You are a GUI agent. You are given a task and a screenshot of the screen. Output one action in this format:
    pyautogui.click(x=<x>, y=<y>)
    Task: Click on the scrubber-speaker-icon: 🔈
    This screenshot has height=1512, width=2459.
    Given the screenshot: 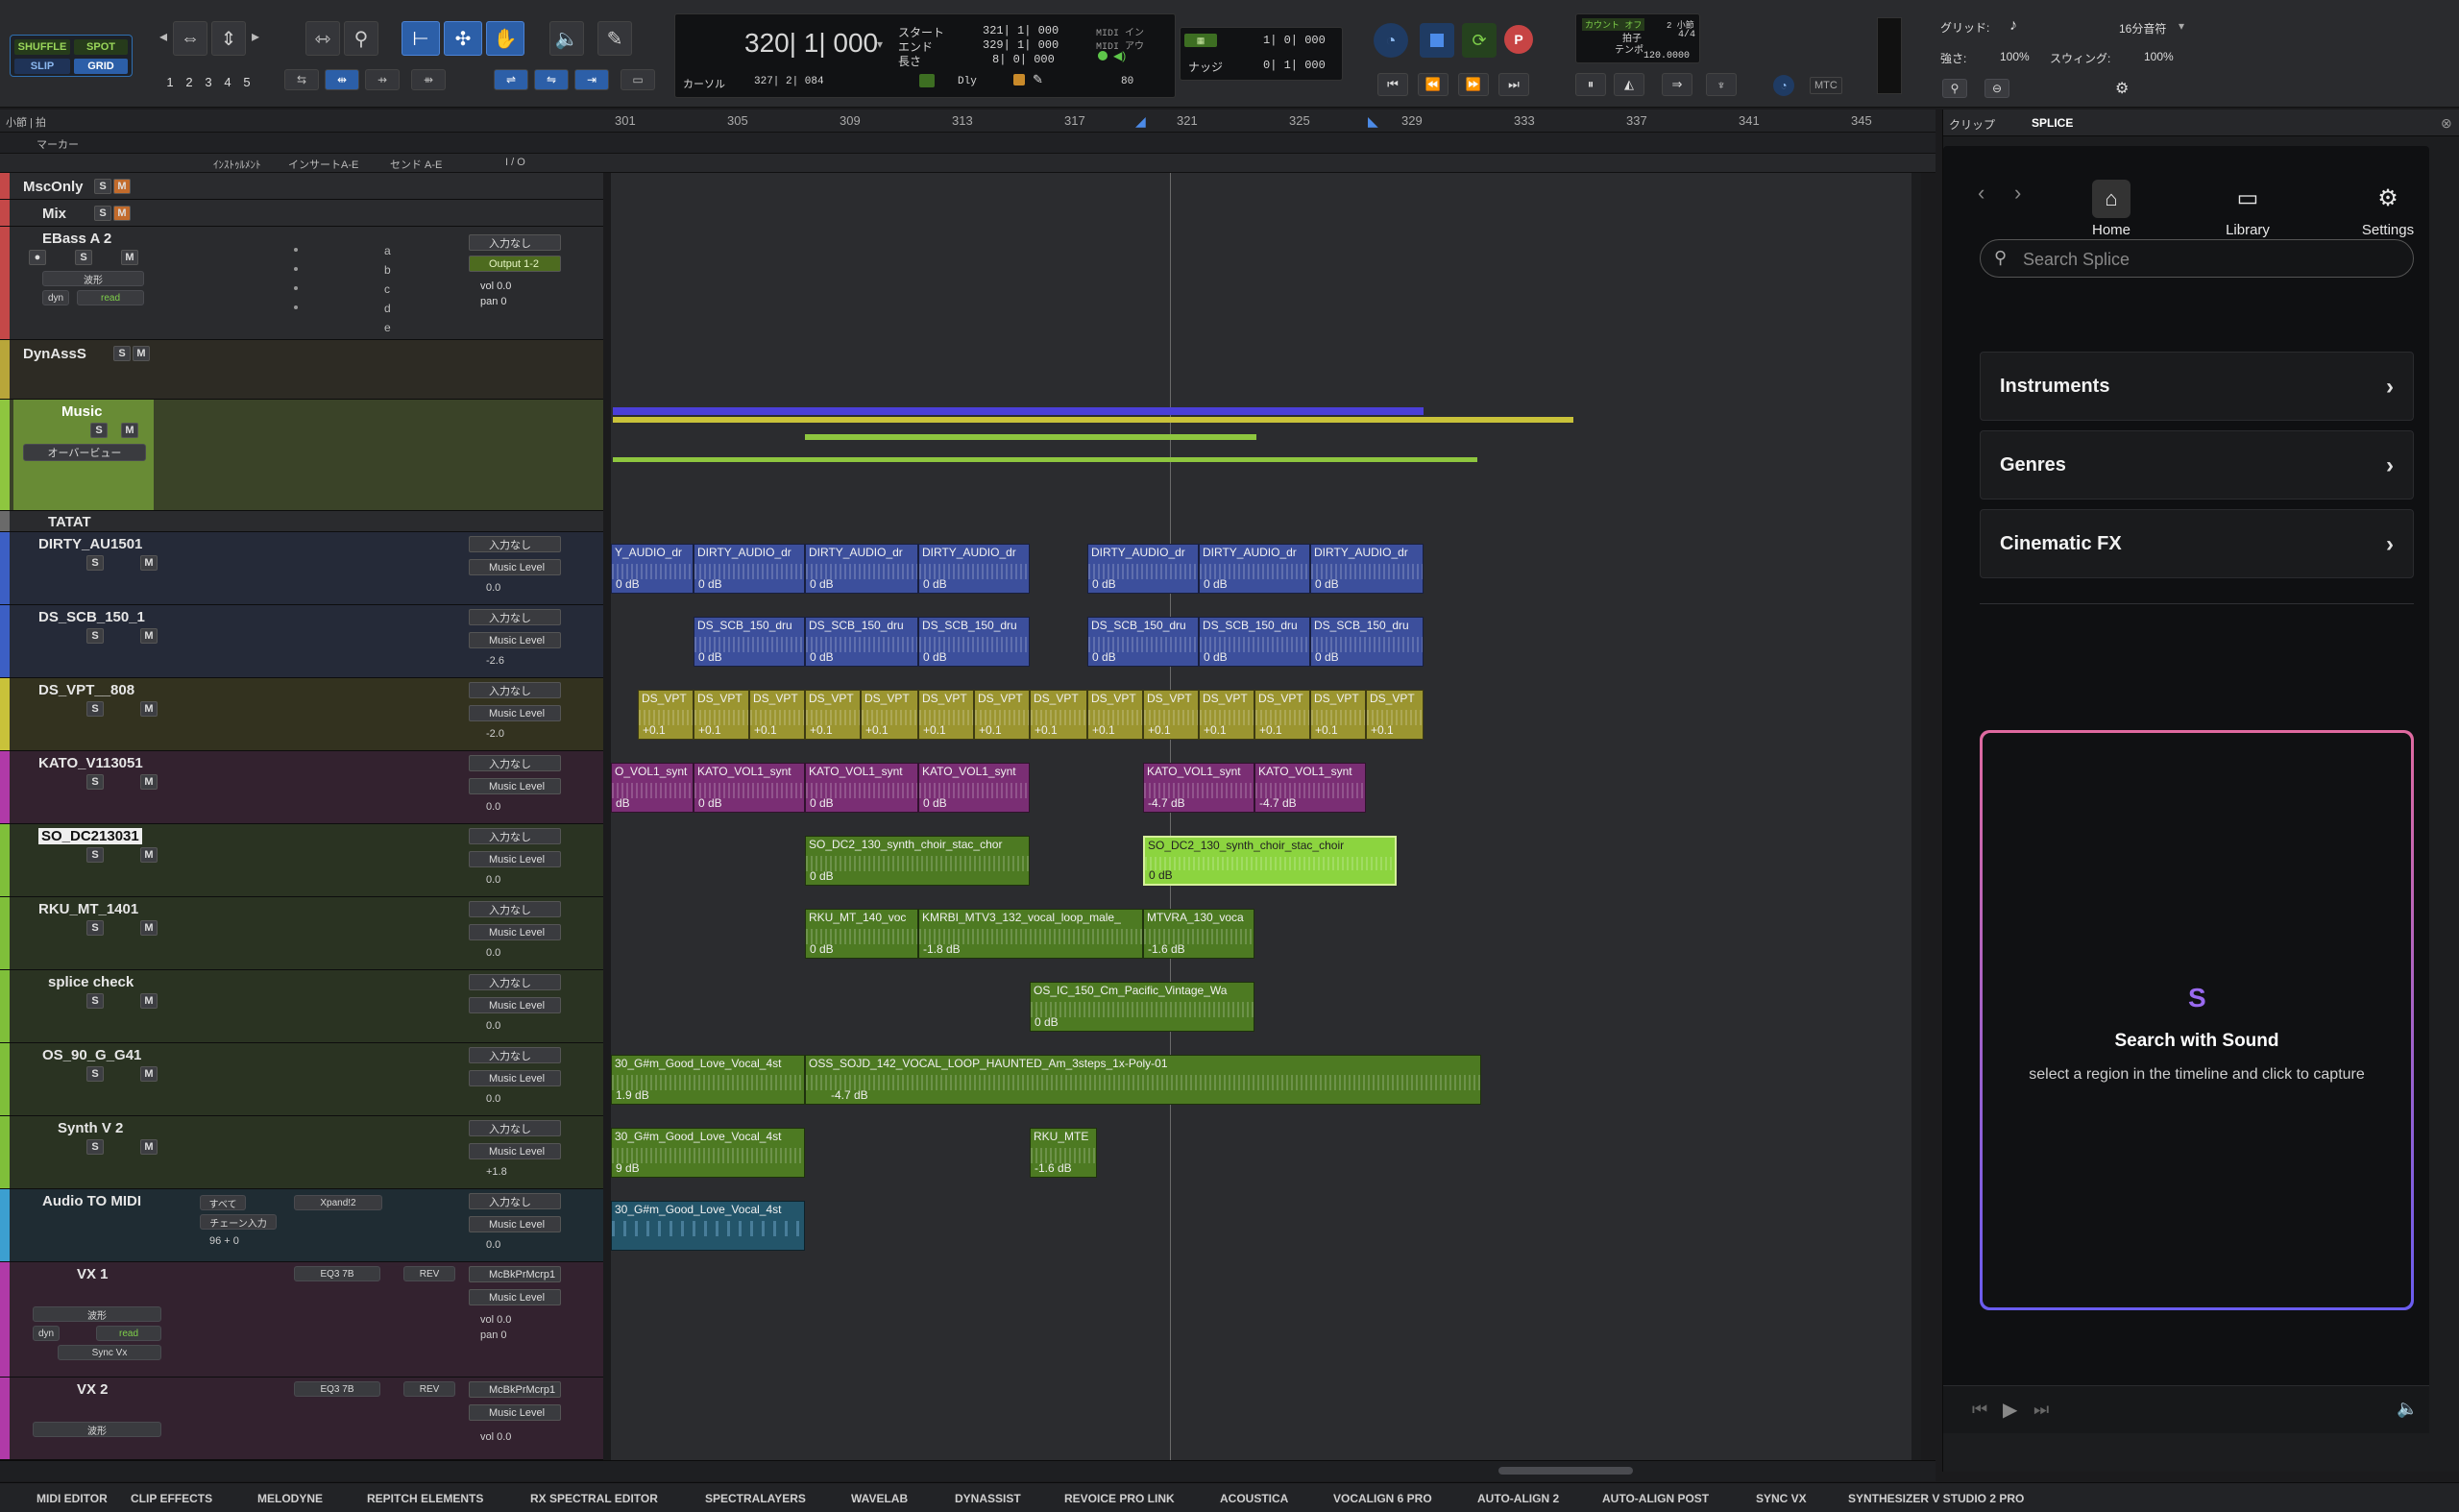 What is the action you would take?
    pyautogui.click(x=566, y=38)
    